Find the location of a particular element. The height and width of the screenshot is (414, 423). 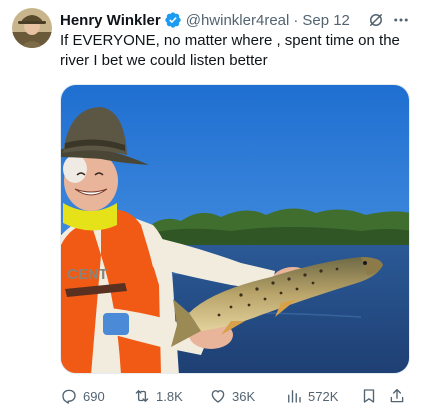

views-button: 572K is located at coordinates (311, 396).